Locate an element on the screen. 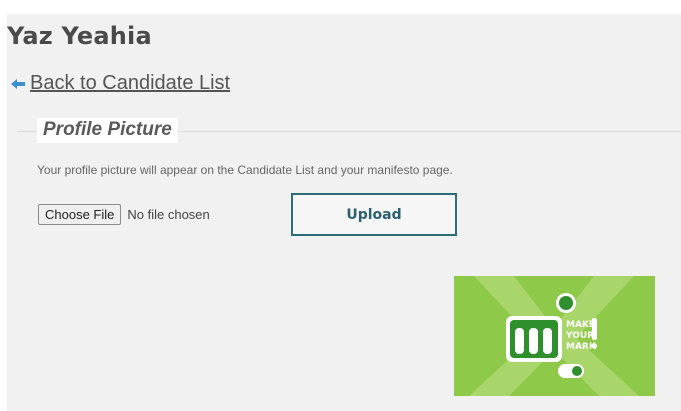 The width and height of the screenshot is (681, 411). logo-text-make: MAKE is located at coordinates (580, 325).